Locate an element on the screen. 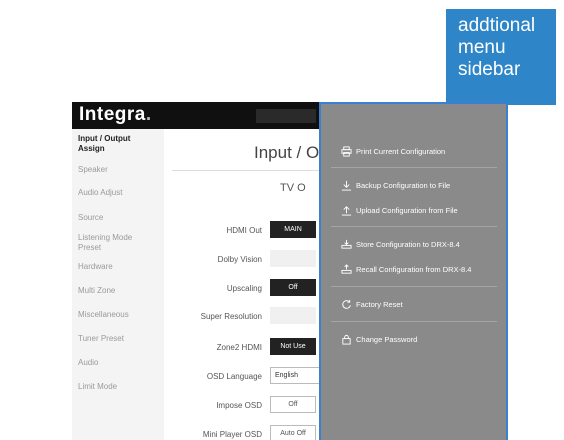 The height and width of the screenshot is (440, 564). sidebar-item-listening-mode-preset: Listening Mode Preset is located at coordinates (120, 243).